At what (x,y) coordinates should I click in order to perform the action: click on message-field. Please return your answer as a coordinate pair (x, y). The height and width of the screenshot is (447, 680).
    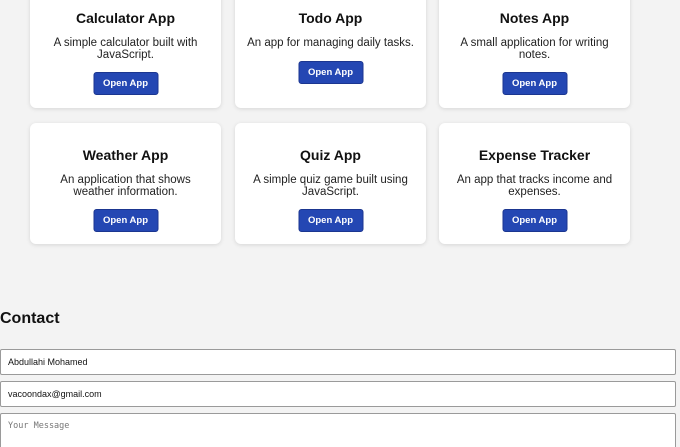
    Looking at the image, I should click on (338, 430).